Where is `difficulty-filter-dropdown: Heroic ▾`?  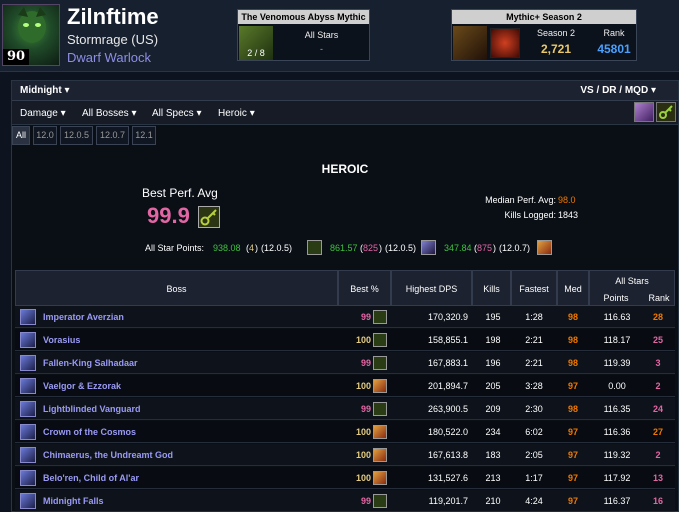 difficulty-filter-dropdown: Heroic ▾ is located at coordinates (236, 113).